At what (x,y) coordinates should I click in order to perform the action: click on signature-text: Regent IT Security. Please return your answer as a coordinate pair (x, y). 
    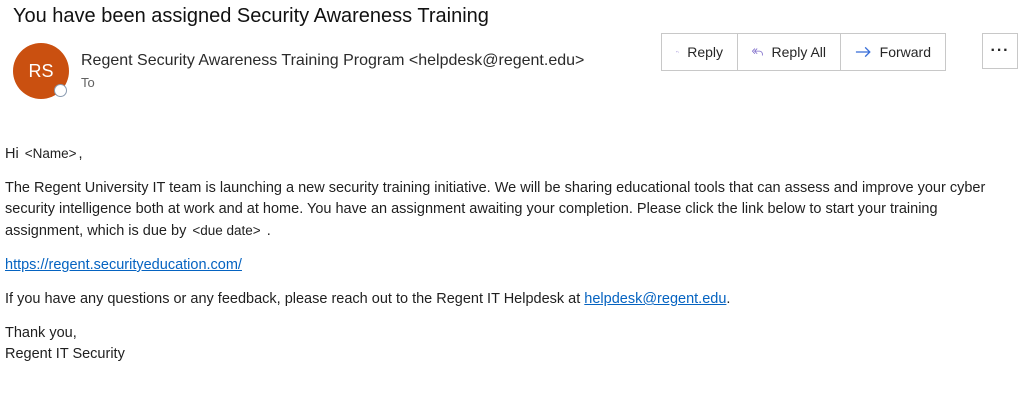
    Looking at the image, I should click on (65, 354).